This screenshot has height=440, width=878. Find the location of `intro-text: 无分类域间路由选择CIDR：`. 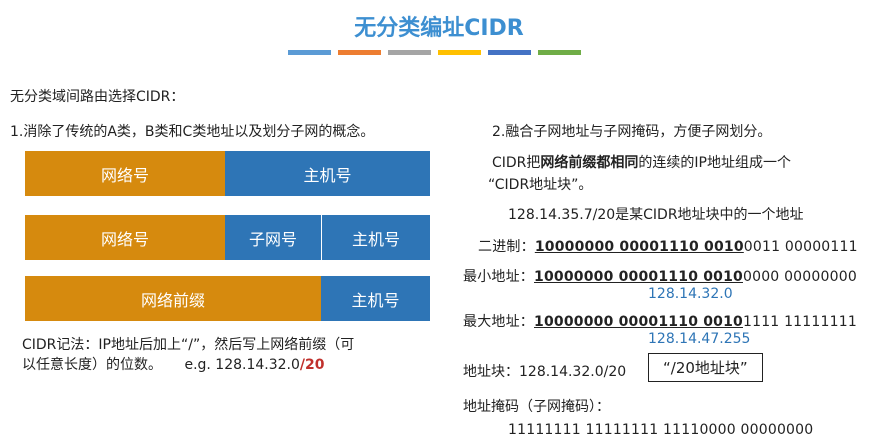

intro-text: 无分类域间路由选择CIDR： is located at coordinates (97, 97).